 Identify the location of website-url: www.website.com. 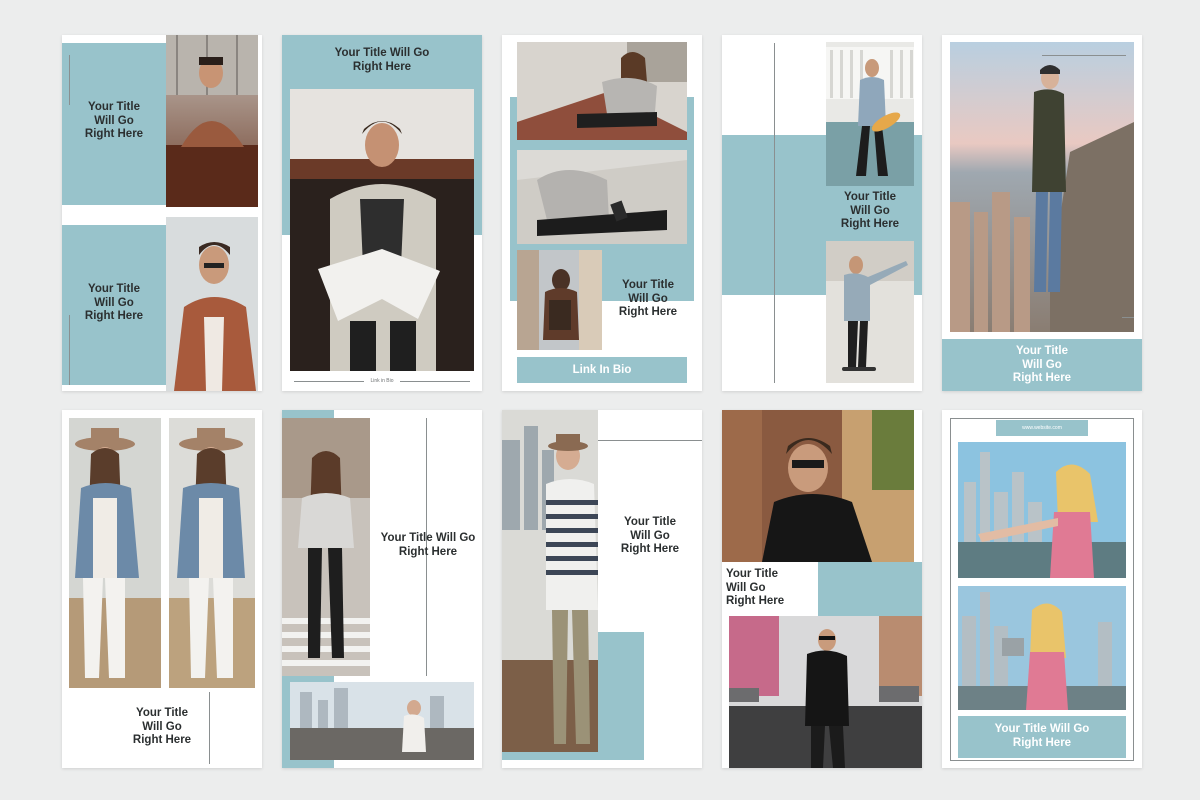
(1042, 428).